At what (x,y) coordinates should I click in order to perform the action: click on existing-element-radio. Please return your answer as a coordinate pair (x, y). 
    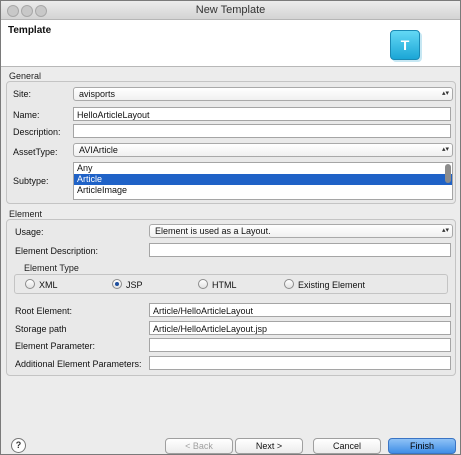
    Looking at the image, I should click on (289, 284).